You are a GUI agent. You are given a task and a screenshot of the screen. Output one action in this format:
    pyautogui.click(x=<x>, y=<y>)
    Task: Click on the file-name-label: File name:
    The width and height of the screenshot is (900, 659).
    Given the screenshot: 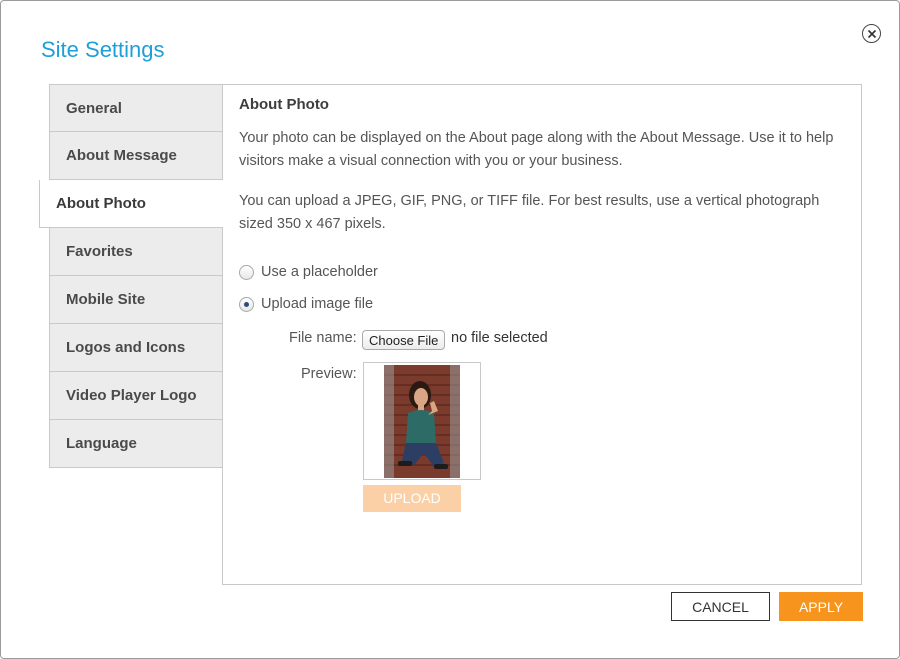 What is the action you would take?
    pyautogui.click(x=323, y=338)
    